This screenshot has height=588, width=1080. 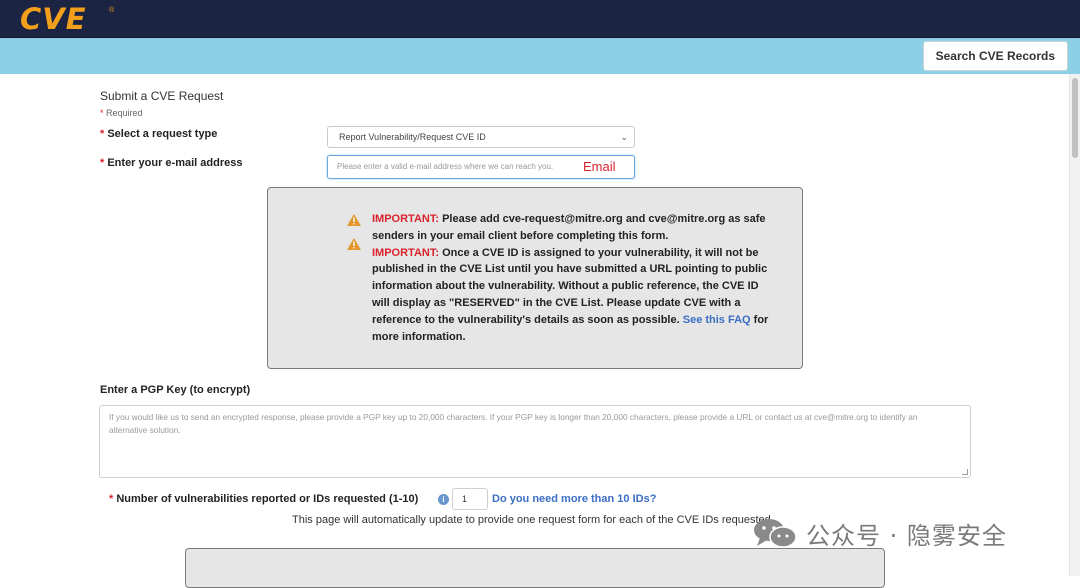 I want to click on faq-link: See this FAQ, so click(x=717, y=320).